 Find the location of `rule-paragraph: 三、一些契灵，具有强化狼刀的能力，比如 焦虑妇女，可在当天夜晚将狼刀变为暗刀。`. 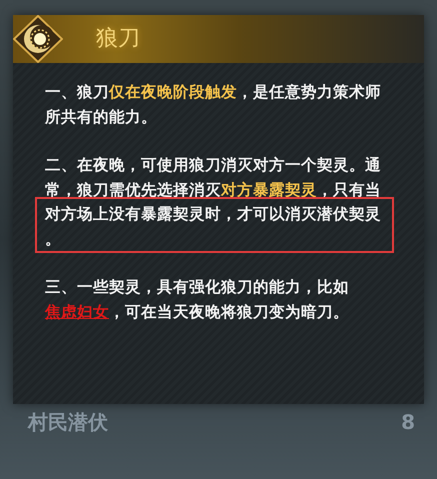

rule-paragraph: 三、一些契灵，具有强化狼刀的能力，比如 焦虑妇女，可在当天夜晚将狼刀变为暗刀。 is located at coordinates (197, 299).